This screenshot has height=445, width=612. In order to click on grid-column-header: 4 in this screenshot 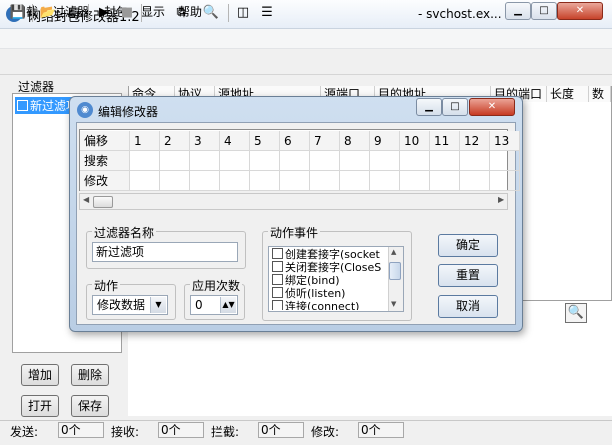, I will do `click(235, 141)`.